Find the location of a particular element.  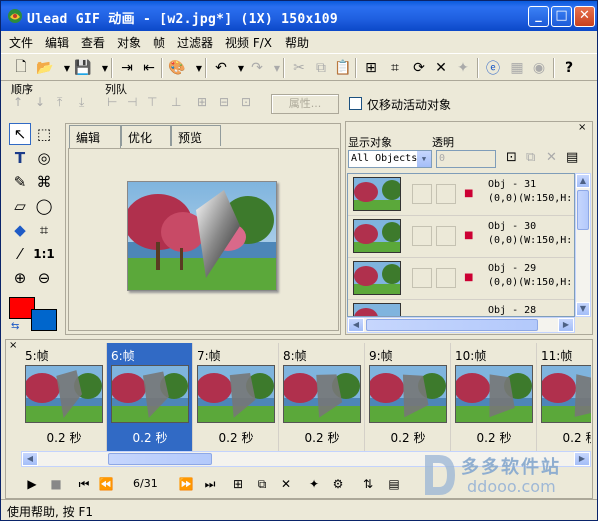

maximize-button: □ is located at coordinates (561, 16).